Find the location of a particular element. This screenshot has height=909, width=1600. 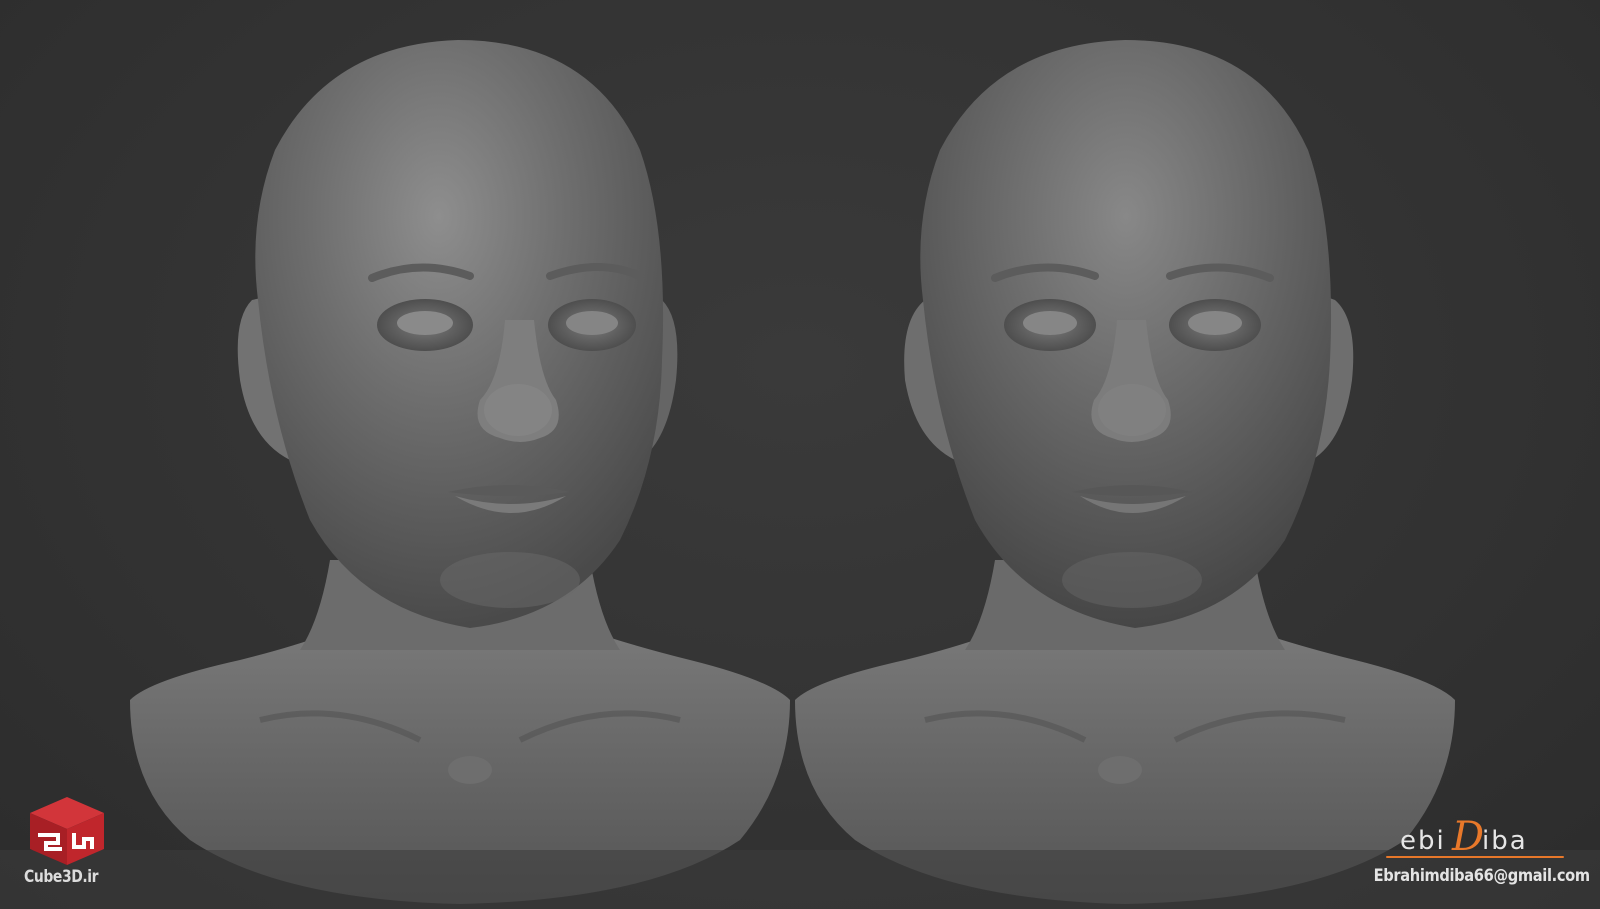

signature-prefix: ebi is located at coordinates (1423, 841).